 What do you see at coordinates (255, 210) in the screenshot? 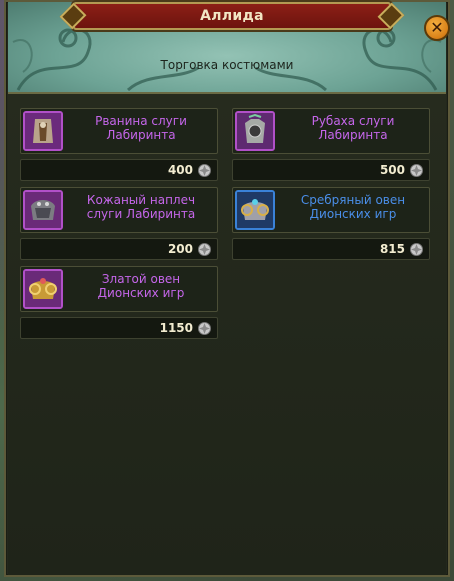
I see `silver-ram-helmet-icon` at bounding box center [255, 210].